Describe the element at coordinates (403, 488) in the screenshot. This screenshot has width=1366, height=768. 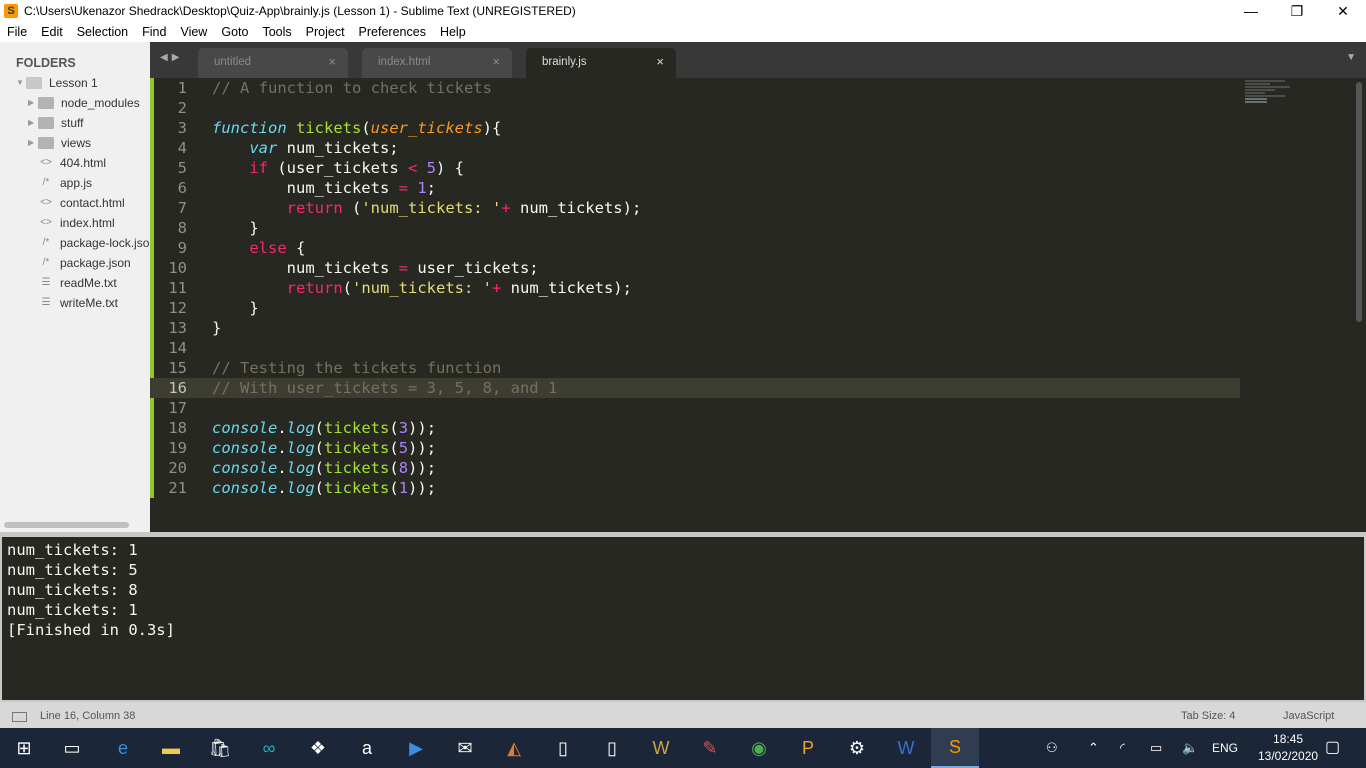
I see `code-token: 1` at that location.